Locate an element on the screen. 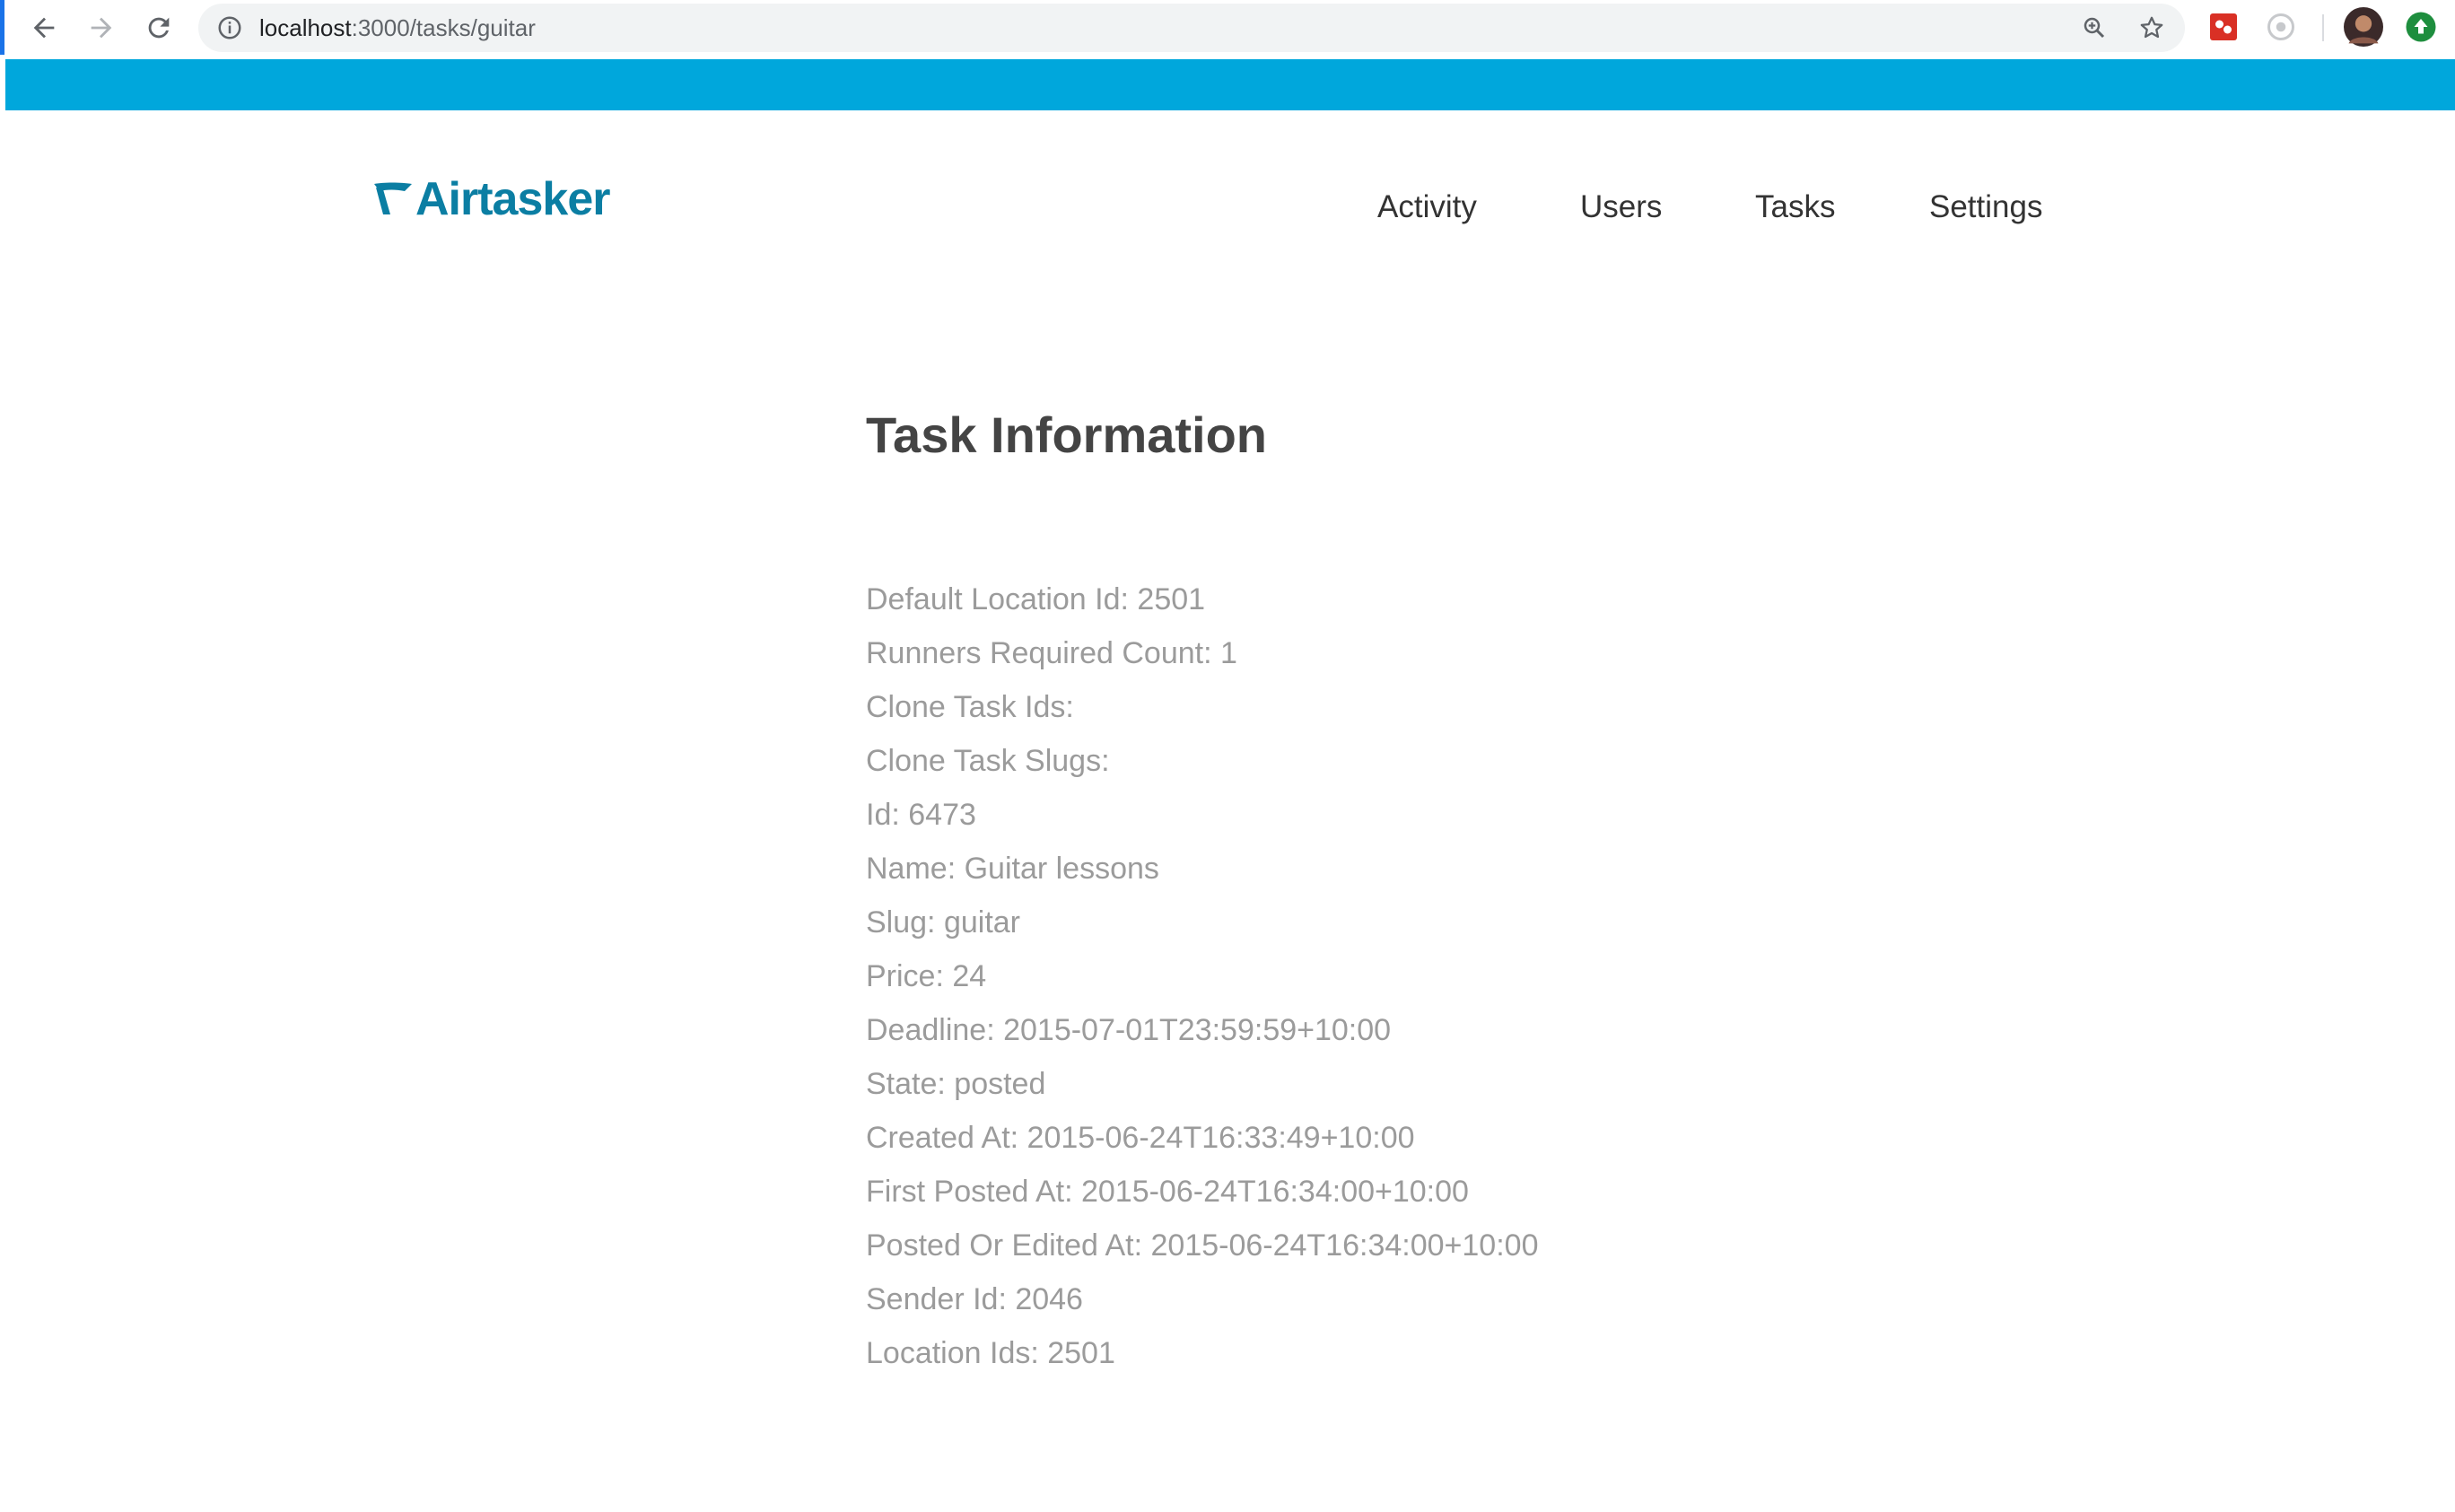 The width and height of the screenshot is (2455, 1512). back-button is located at coordinates (44, 27).